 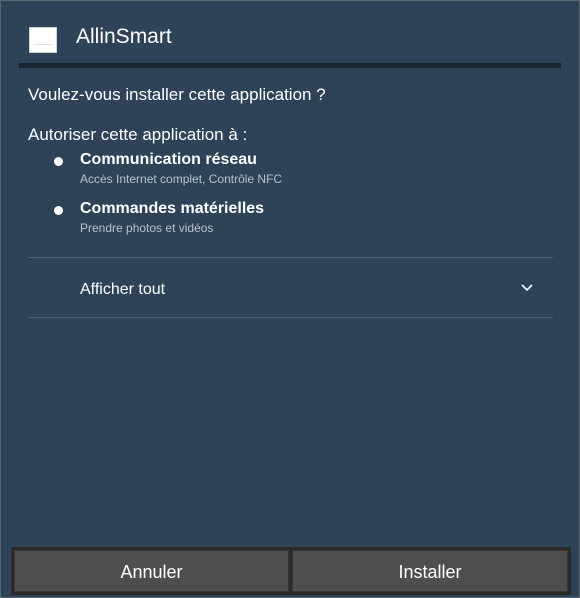 I want to click on app-title: AllinSmart, so click(x=124, y=36).